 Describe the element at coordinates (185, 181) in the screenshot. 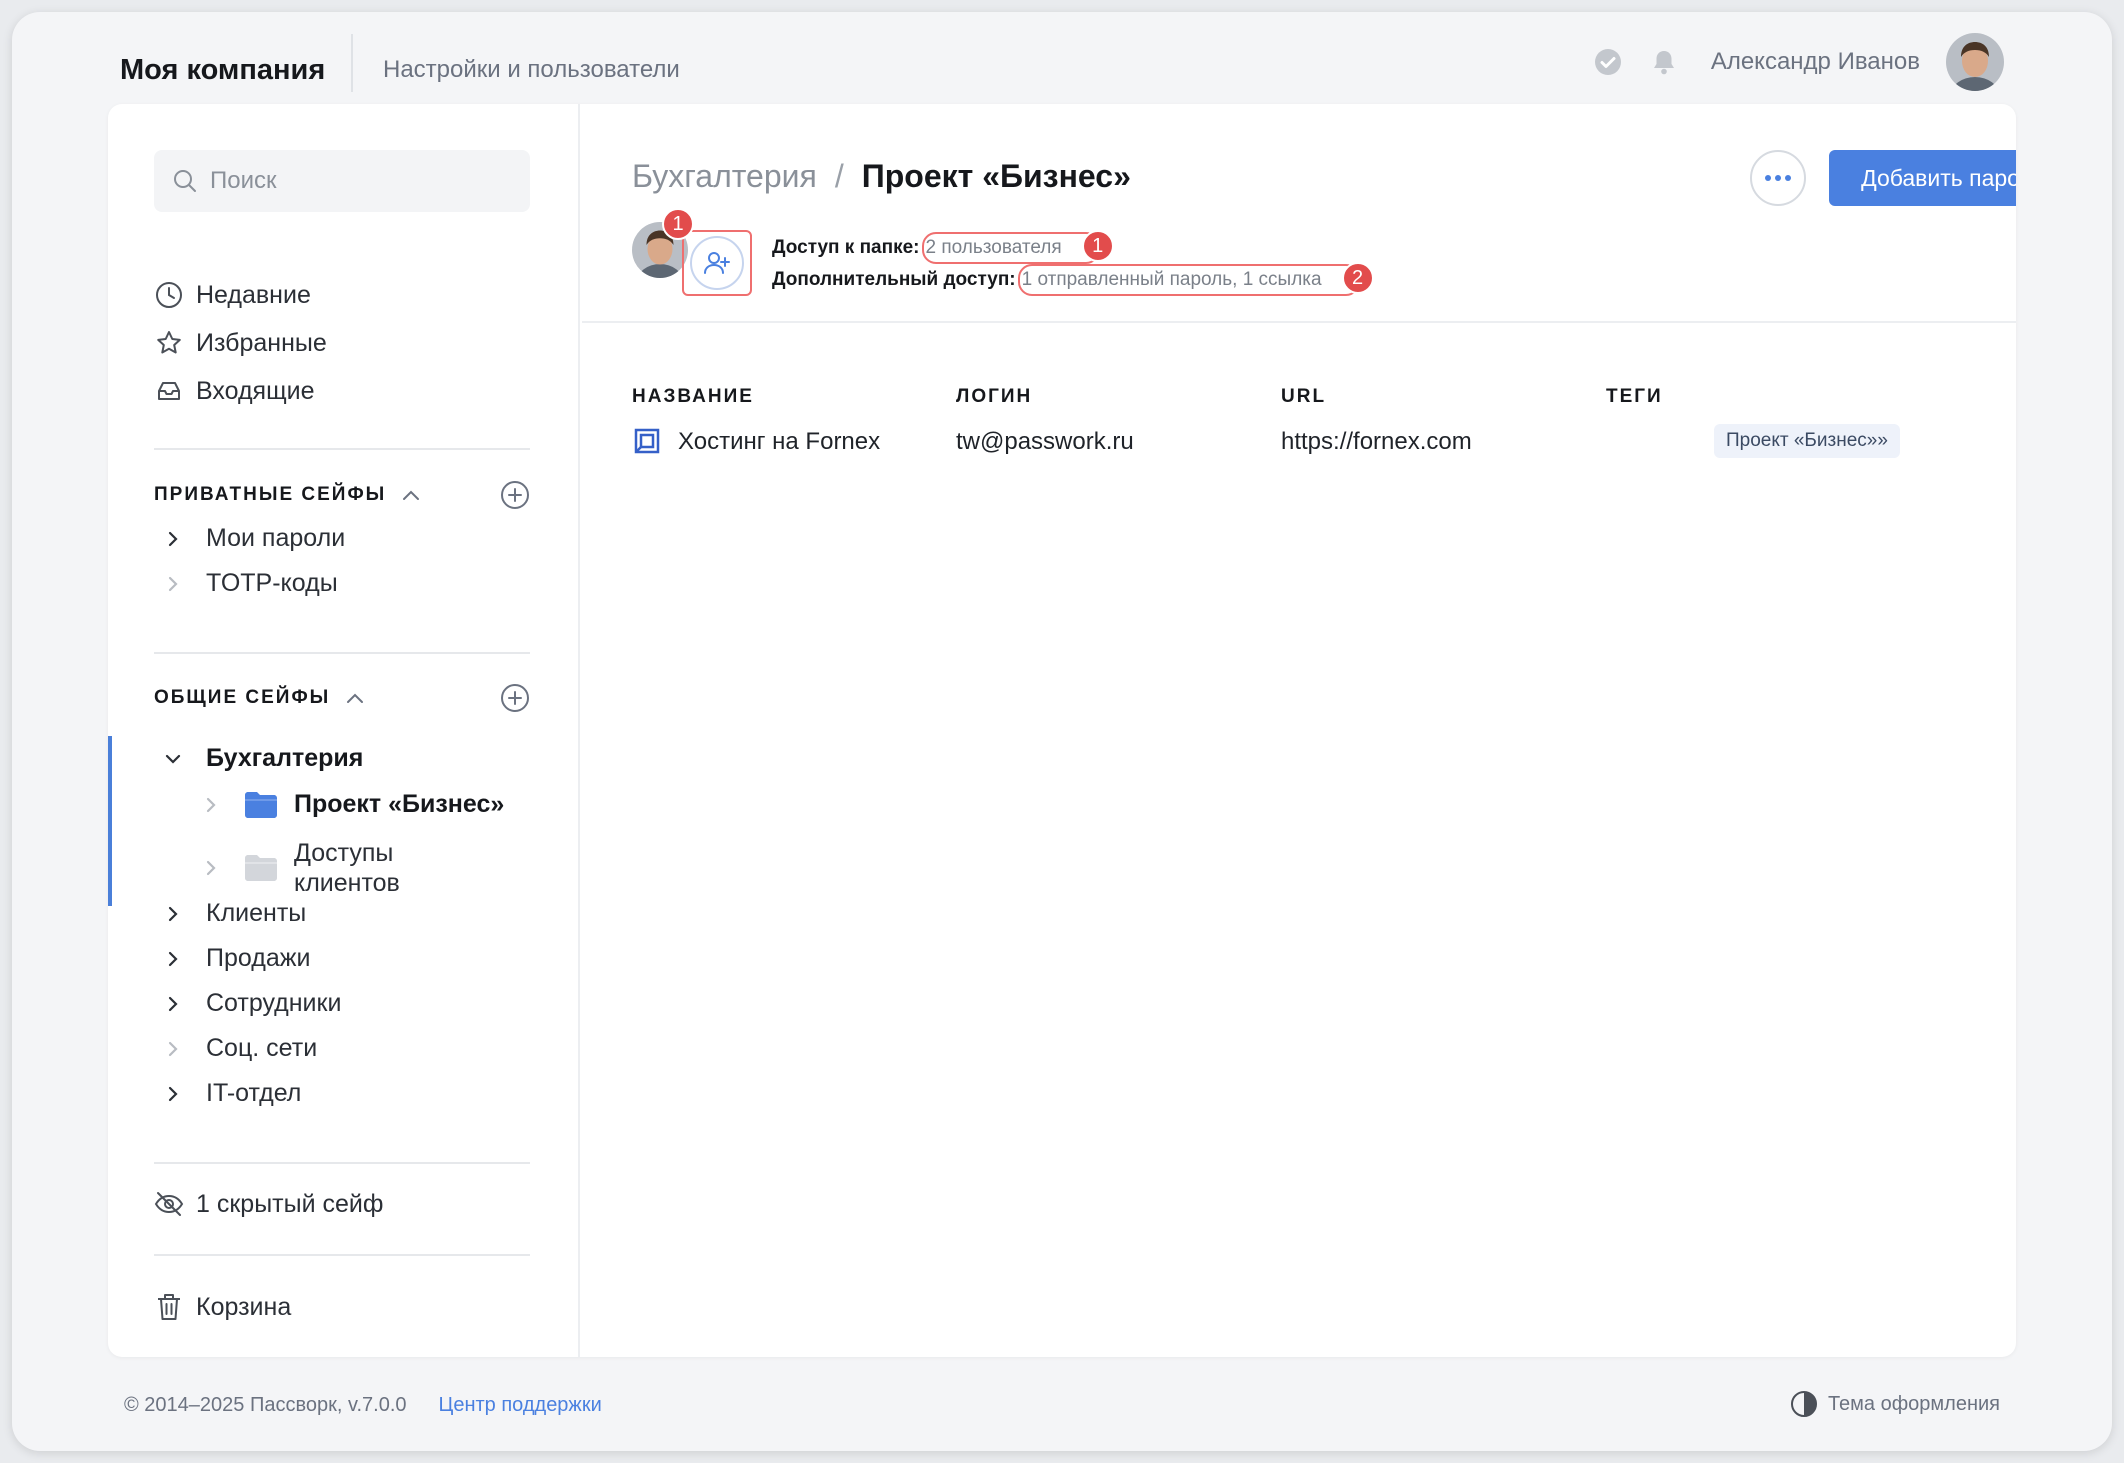

I see `search-icon` at that location.